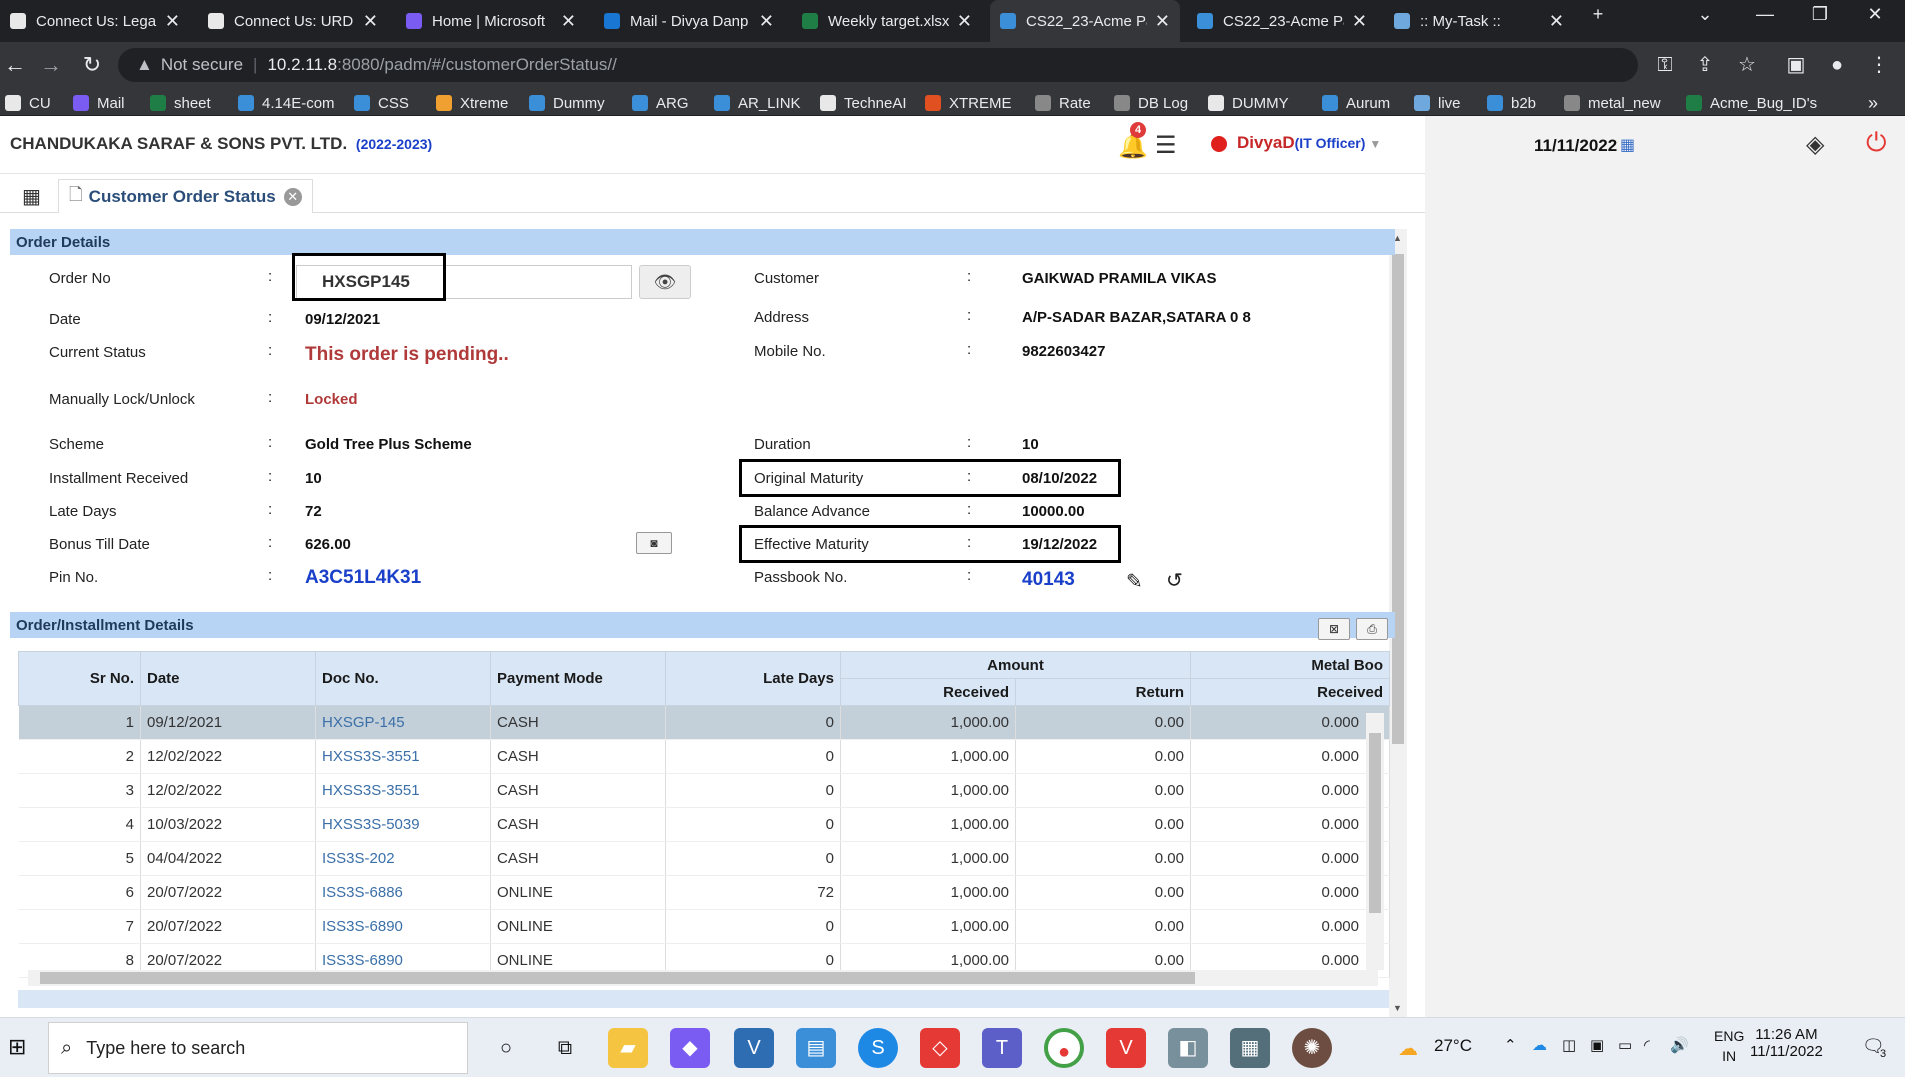  What do you see at coordinates (1751, 103) in the screenshot?
I see `bookmark-item: Acme_Bug_ID's` at bounding box center [1751, 103].